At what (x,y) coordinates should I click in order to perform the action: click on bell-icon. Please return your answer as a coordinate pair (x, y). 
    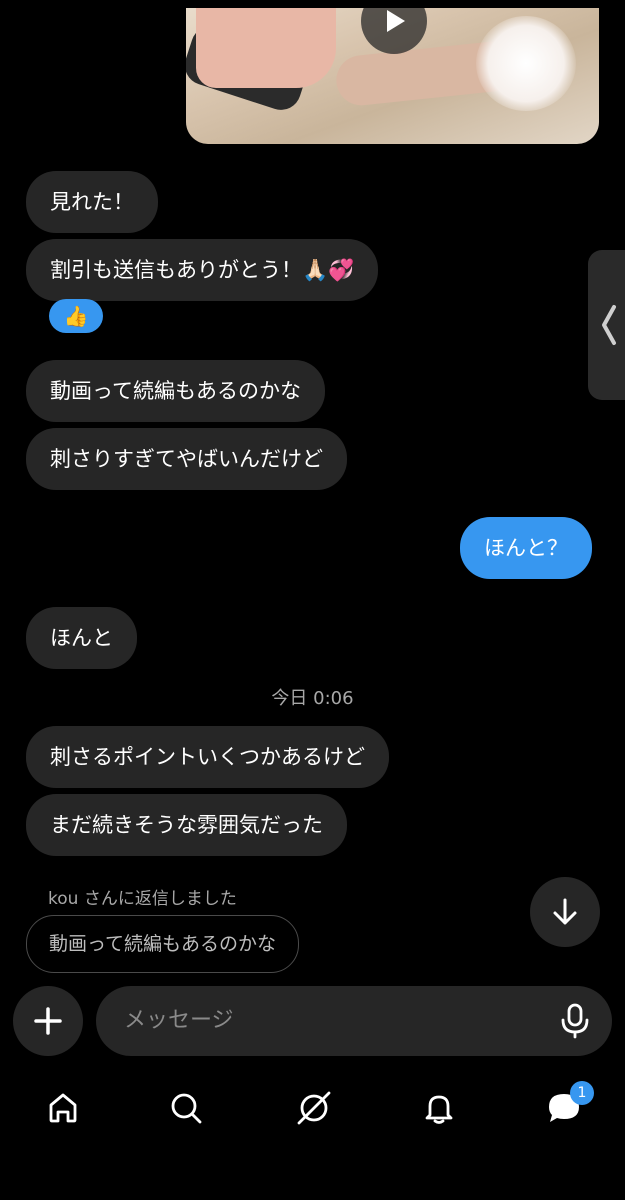
    Looking at the image, I should click on (439, 1109).